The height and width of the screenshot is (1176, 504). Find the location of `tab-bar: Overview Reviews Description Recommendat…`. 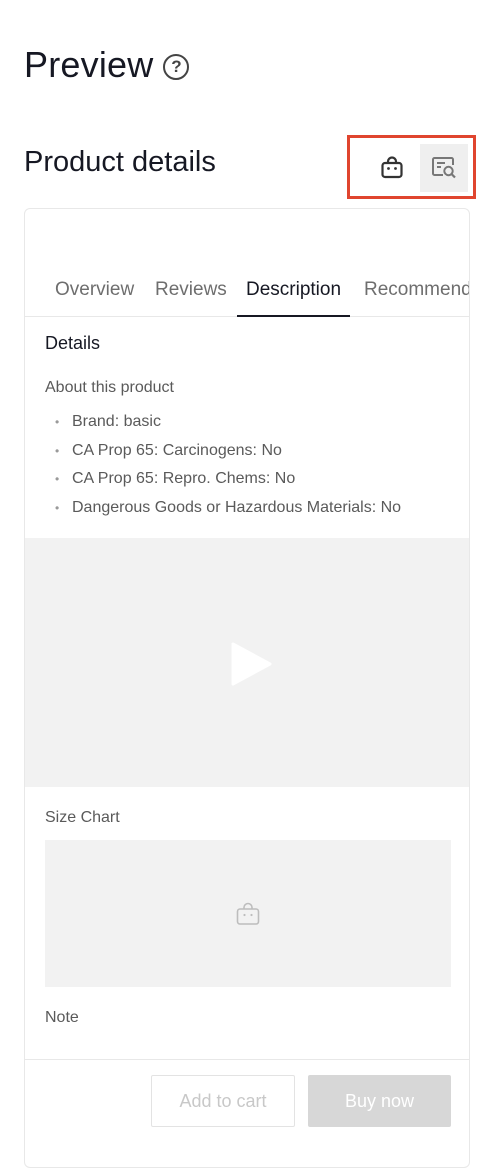

tab-bar: Overview Reviews Description Recommendat… is located at coordinates (247, 292).